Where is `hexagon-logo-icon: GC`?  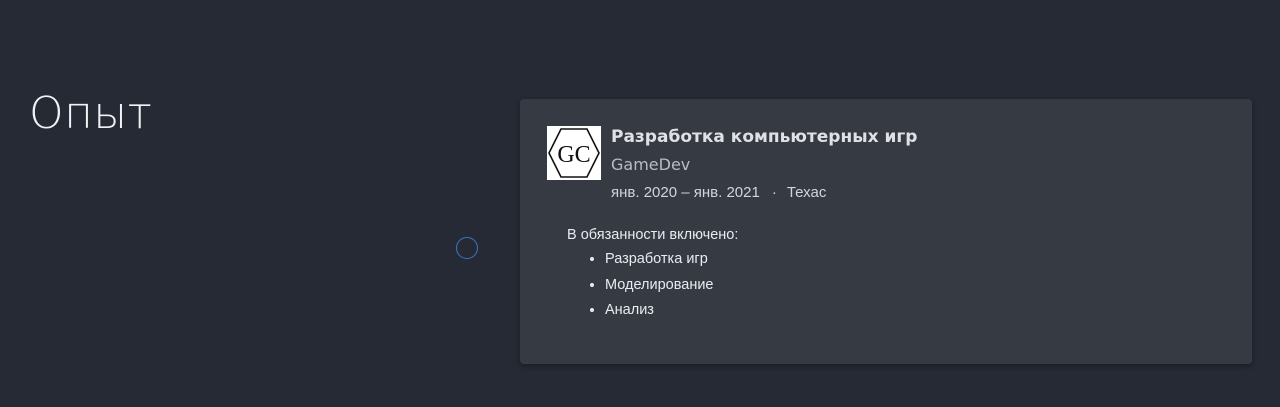
hexagon-logo-icon: GC is located at coordinates (574, 153).